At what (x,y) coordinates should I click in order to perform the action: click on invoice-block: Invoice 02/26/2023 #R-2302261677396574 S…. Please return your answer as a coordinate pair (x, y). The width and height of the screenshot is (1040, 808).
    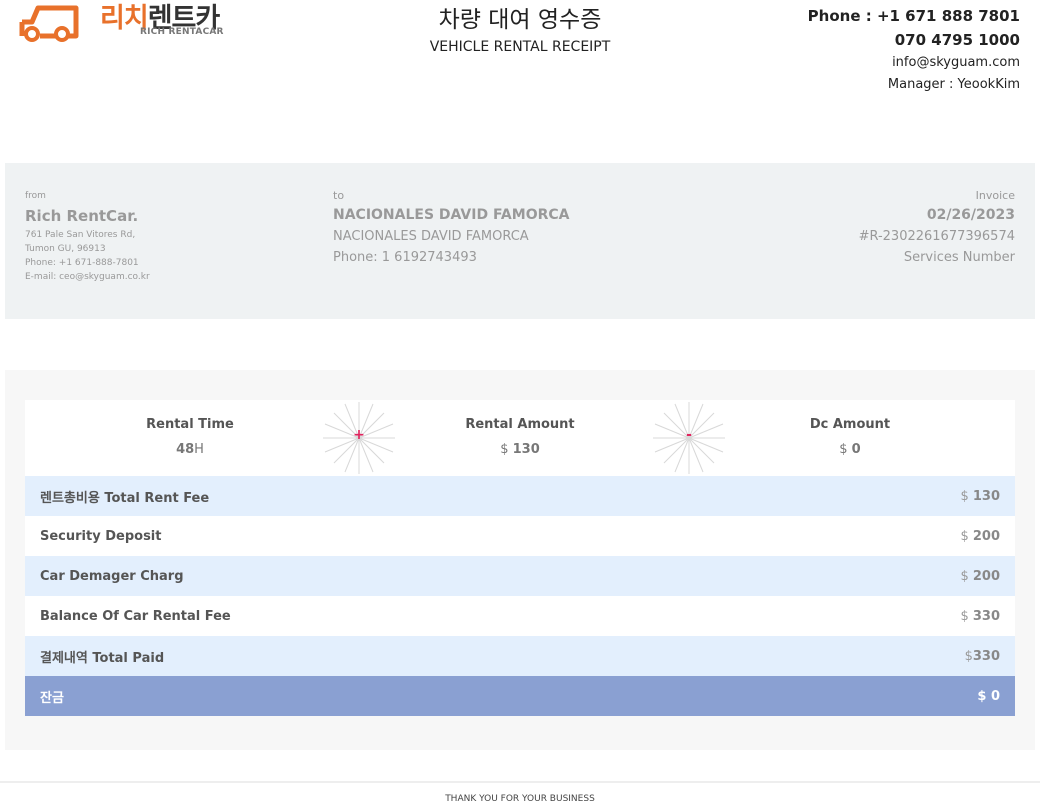
    Looking at the image, I should click on (937, 227).